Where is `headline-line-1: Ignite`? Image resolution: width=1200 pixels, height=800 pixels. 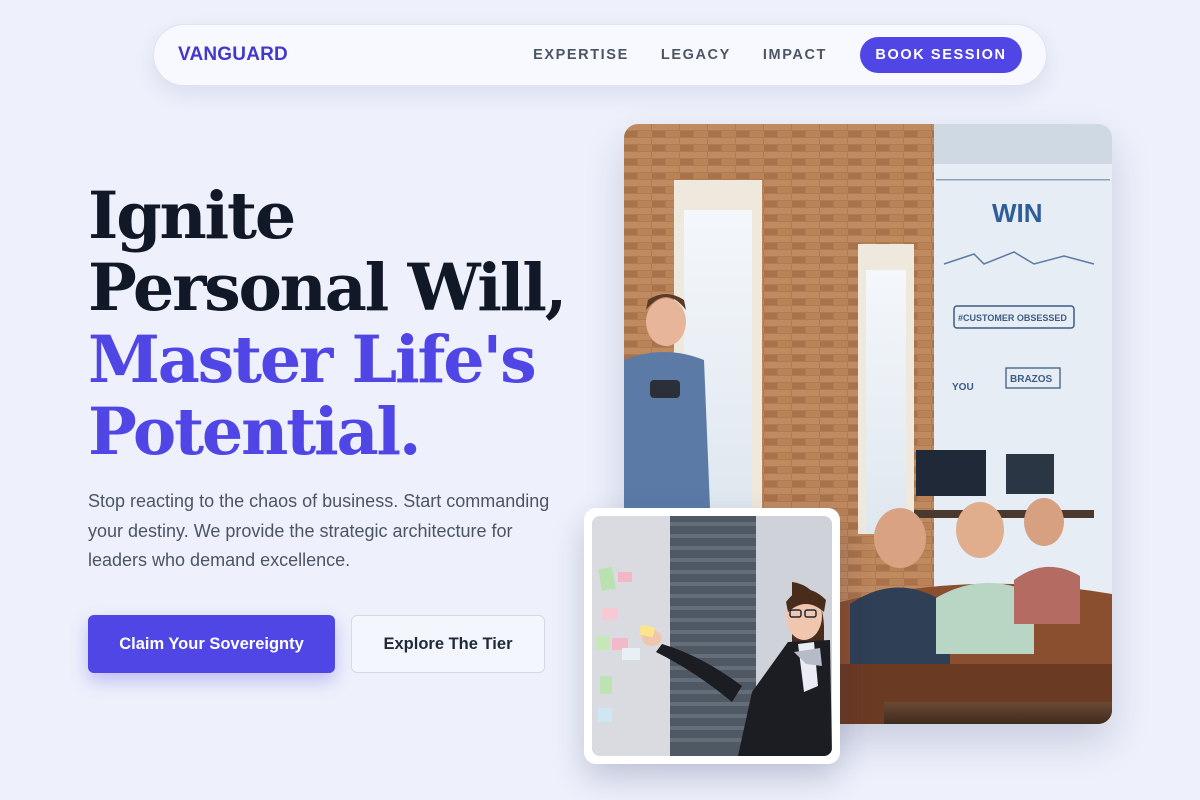
headline-line-1: Ignite is located at coordinates (192, 216).